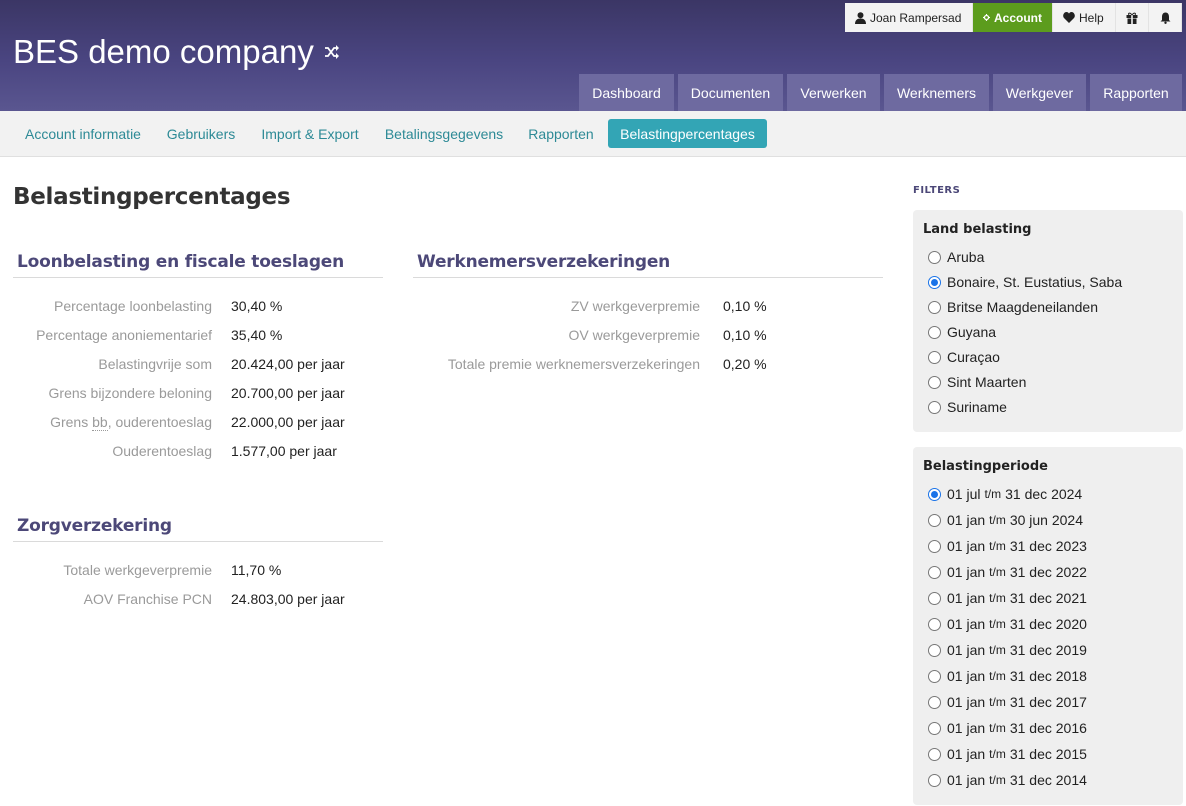 This screenshot has width=1186, height=806. Describe the element at coordinates (973, 357) in the screenshot. I see `land-option-label: Curaçao` at that location.